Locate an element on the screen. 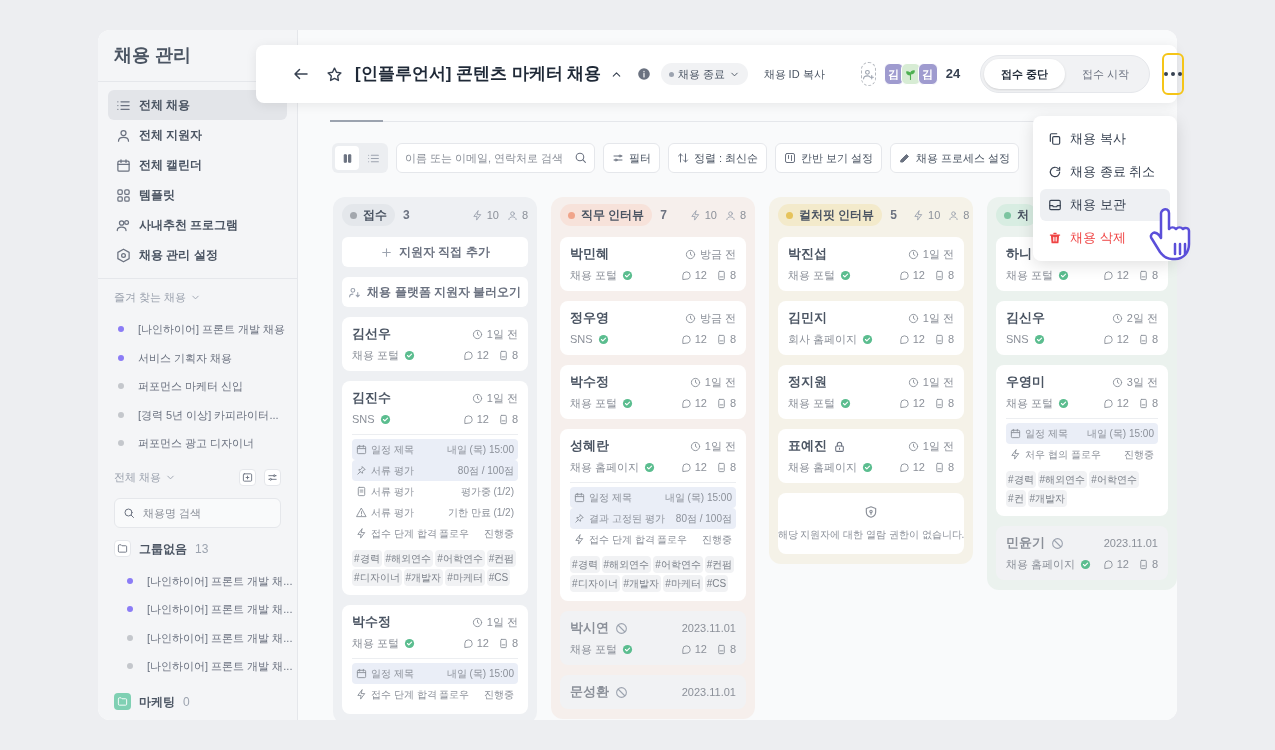 Image resolution: width=1275 pixels, height=750 pixels. toolbar-button: 칸반 보기 설정 is located at coordinates (829, 158).